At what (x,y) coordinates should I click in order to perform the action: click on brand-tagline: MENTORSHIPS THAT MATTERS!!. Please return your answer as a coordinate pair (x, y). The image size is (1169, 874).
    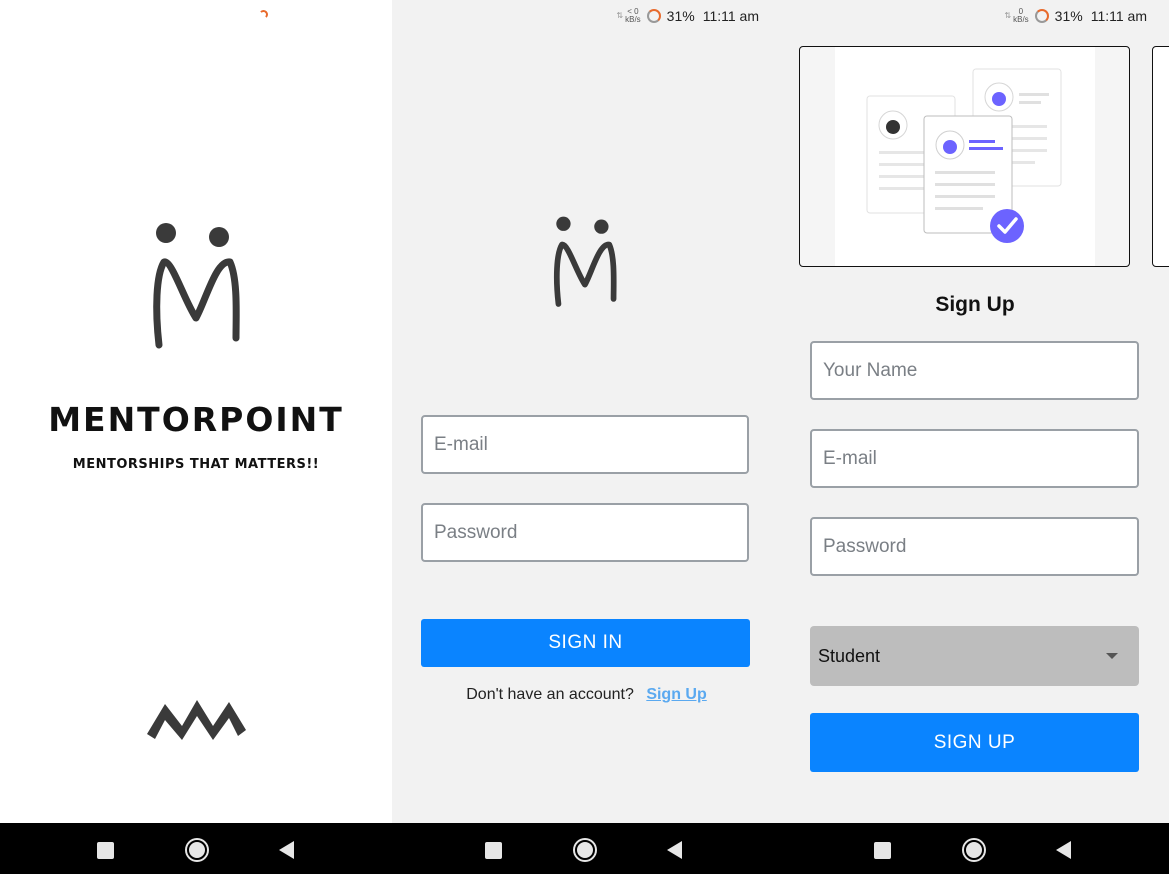
    Looking at the image, I should click on (196, 464).